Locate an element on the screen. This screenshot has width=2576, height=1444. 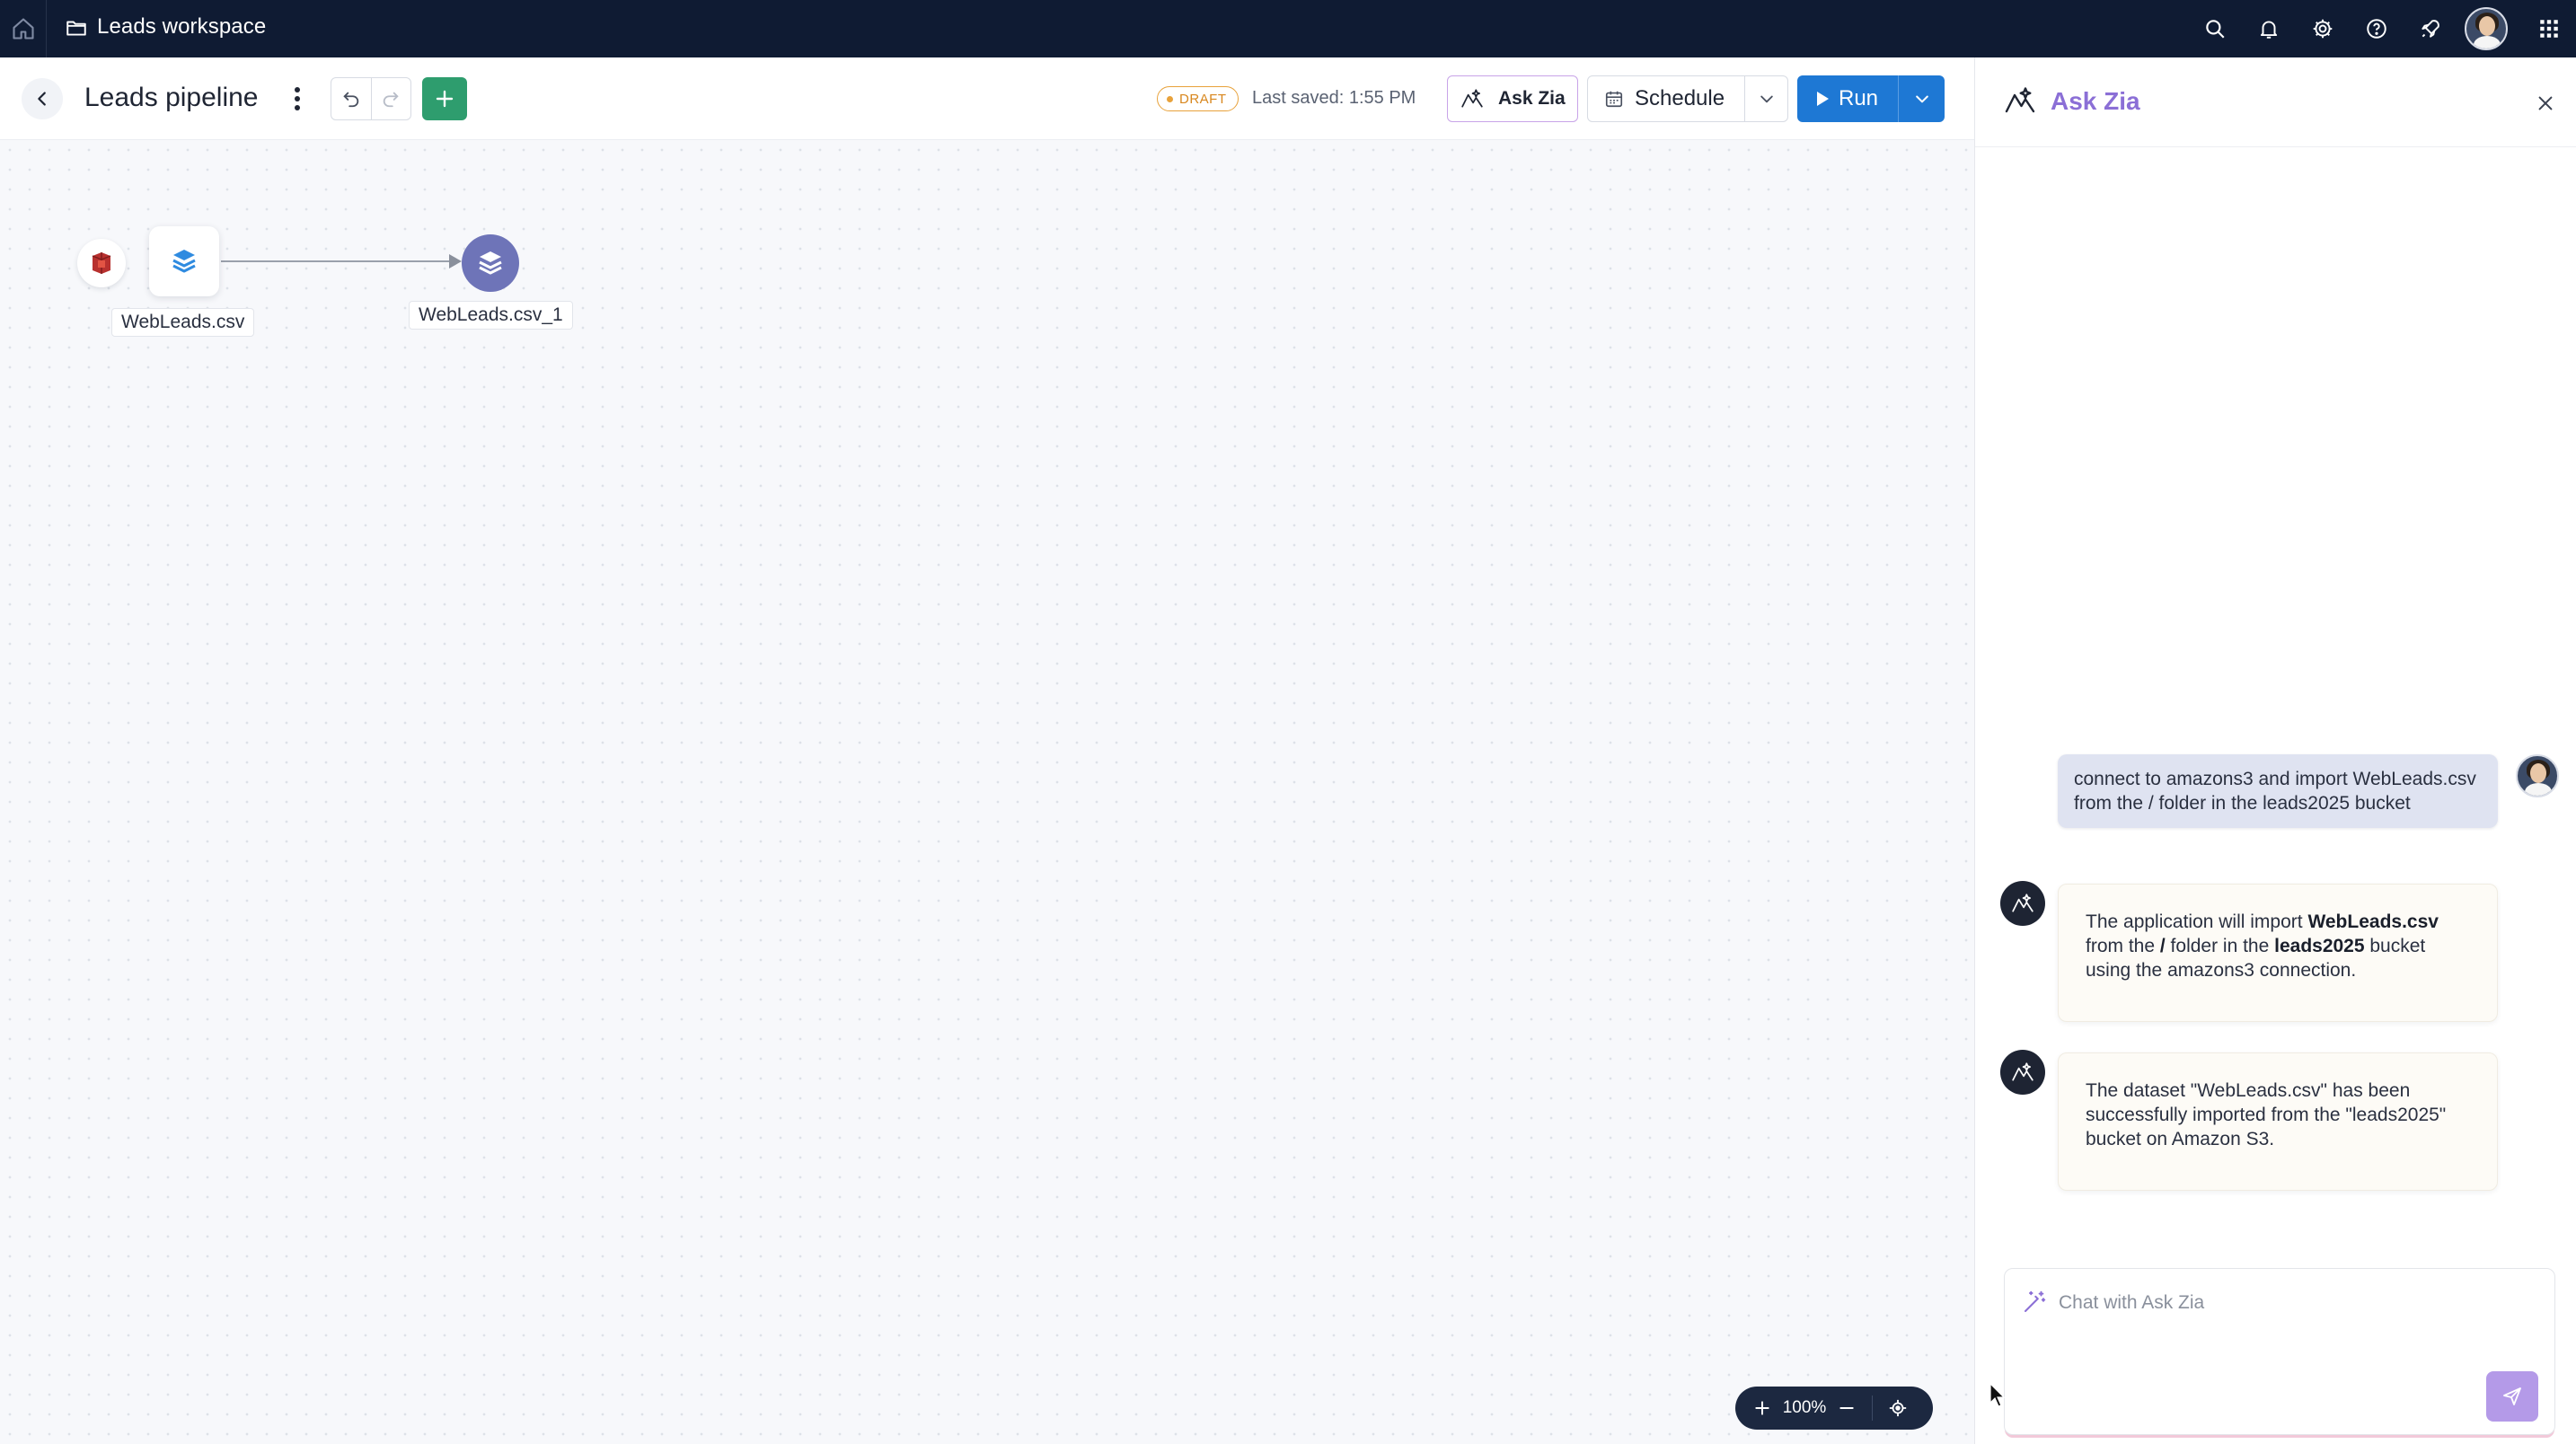
ask-zia-label: Ask Zia is located at coordinates (1532, 98).